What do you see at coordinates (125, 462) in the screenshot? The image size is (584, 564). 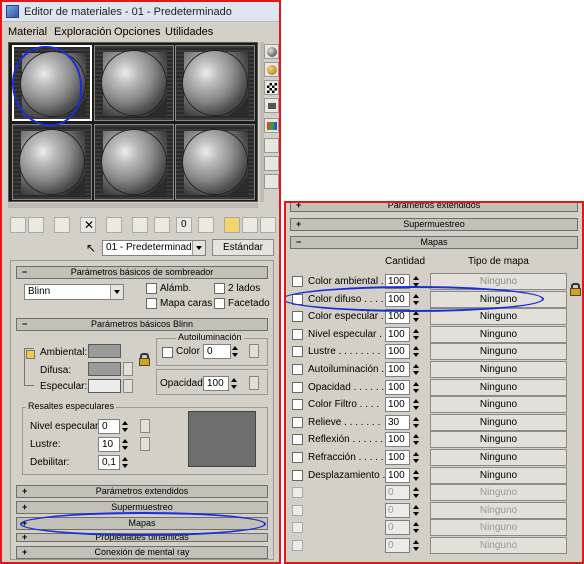 I see `soften-spinner` at bounding box center [125, 462].